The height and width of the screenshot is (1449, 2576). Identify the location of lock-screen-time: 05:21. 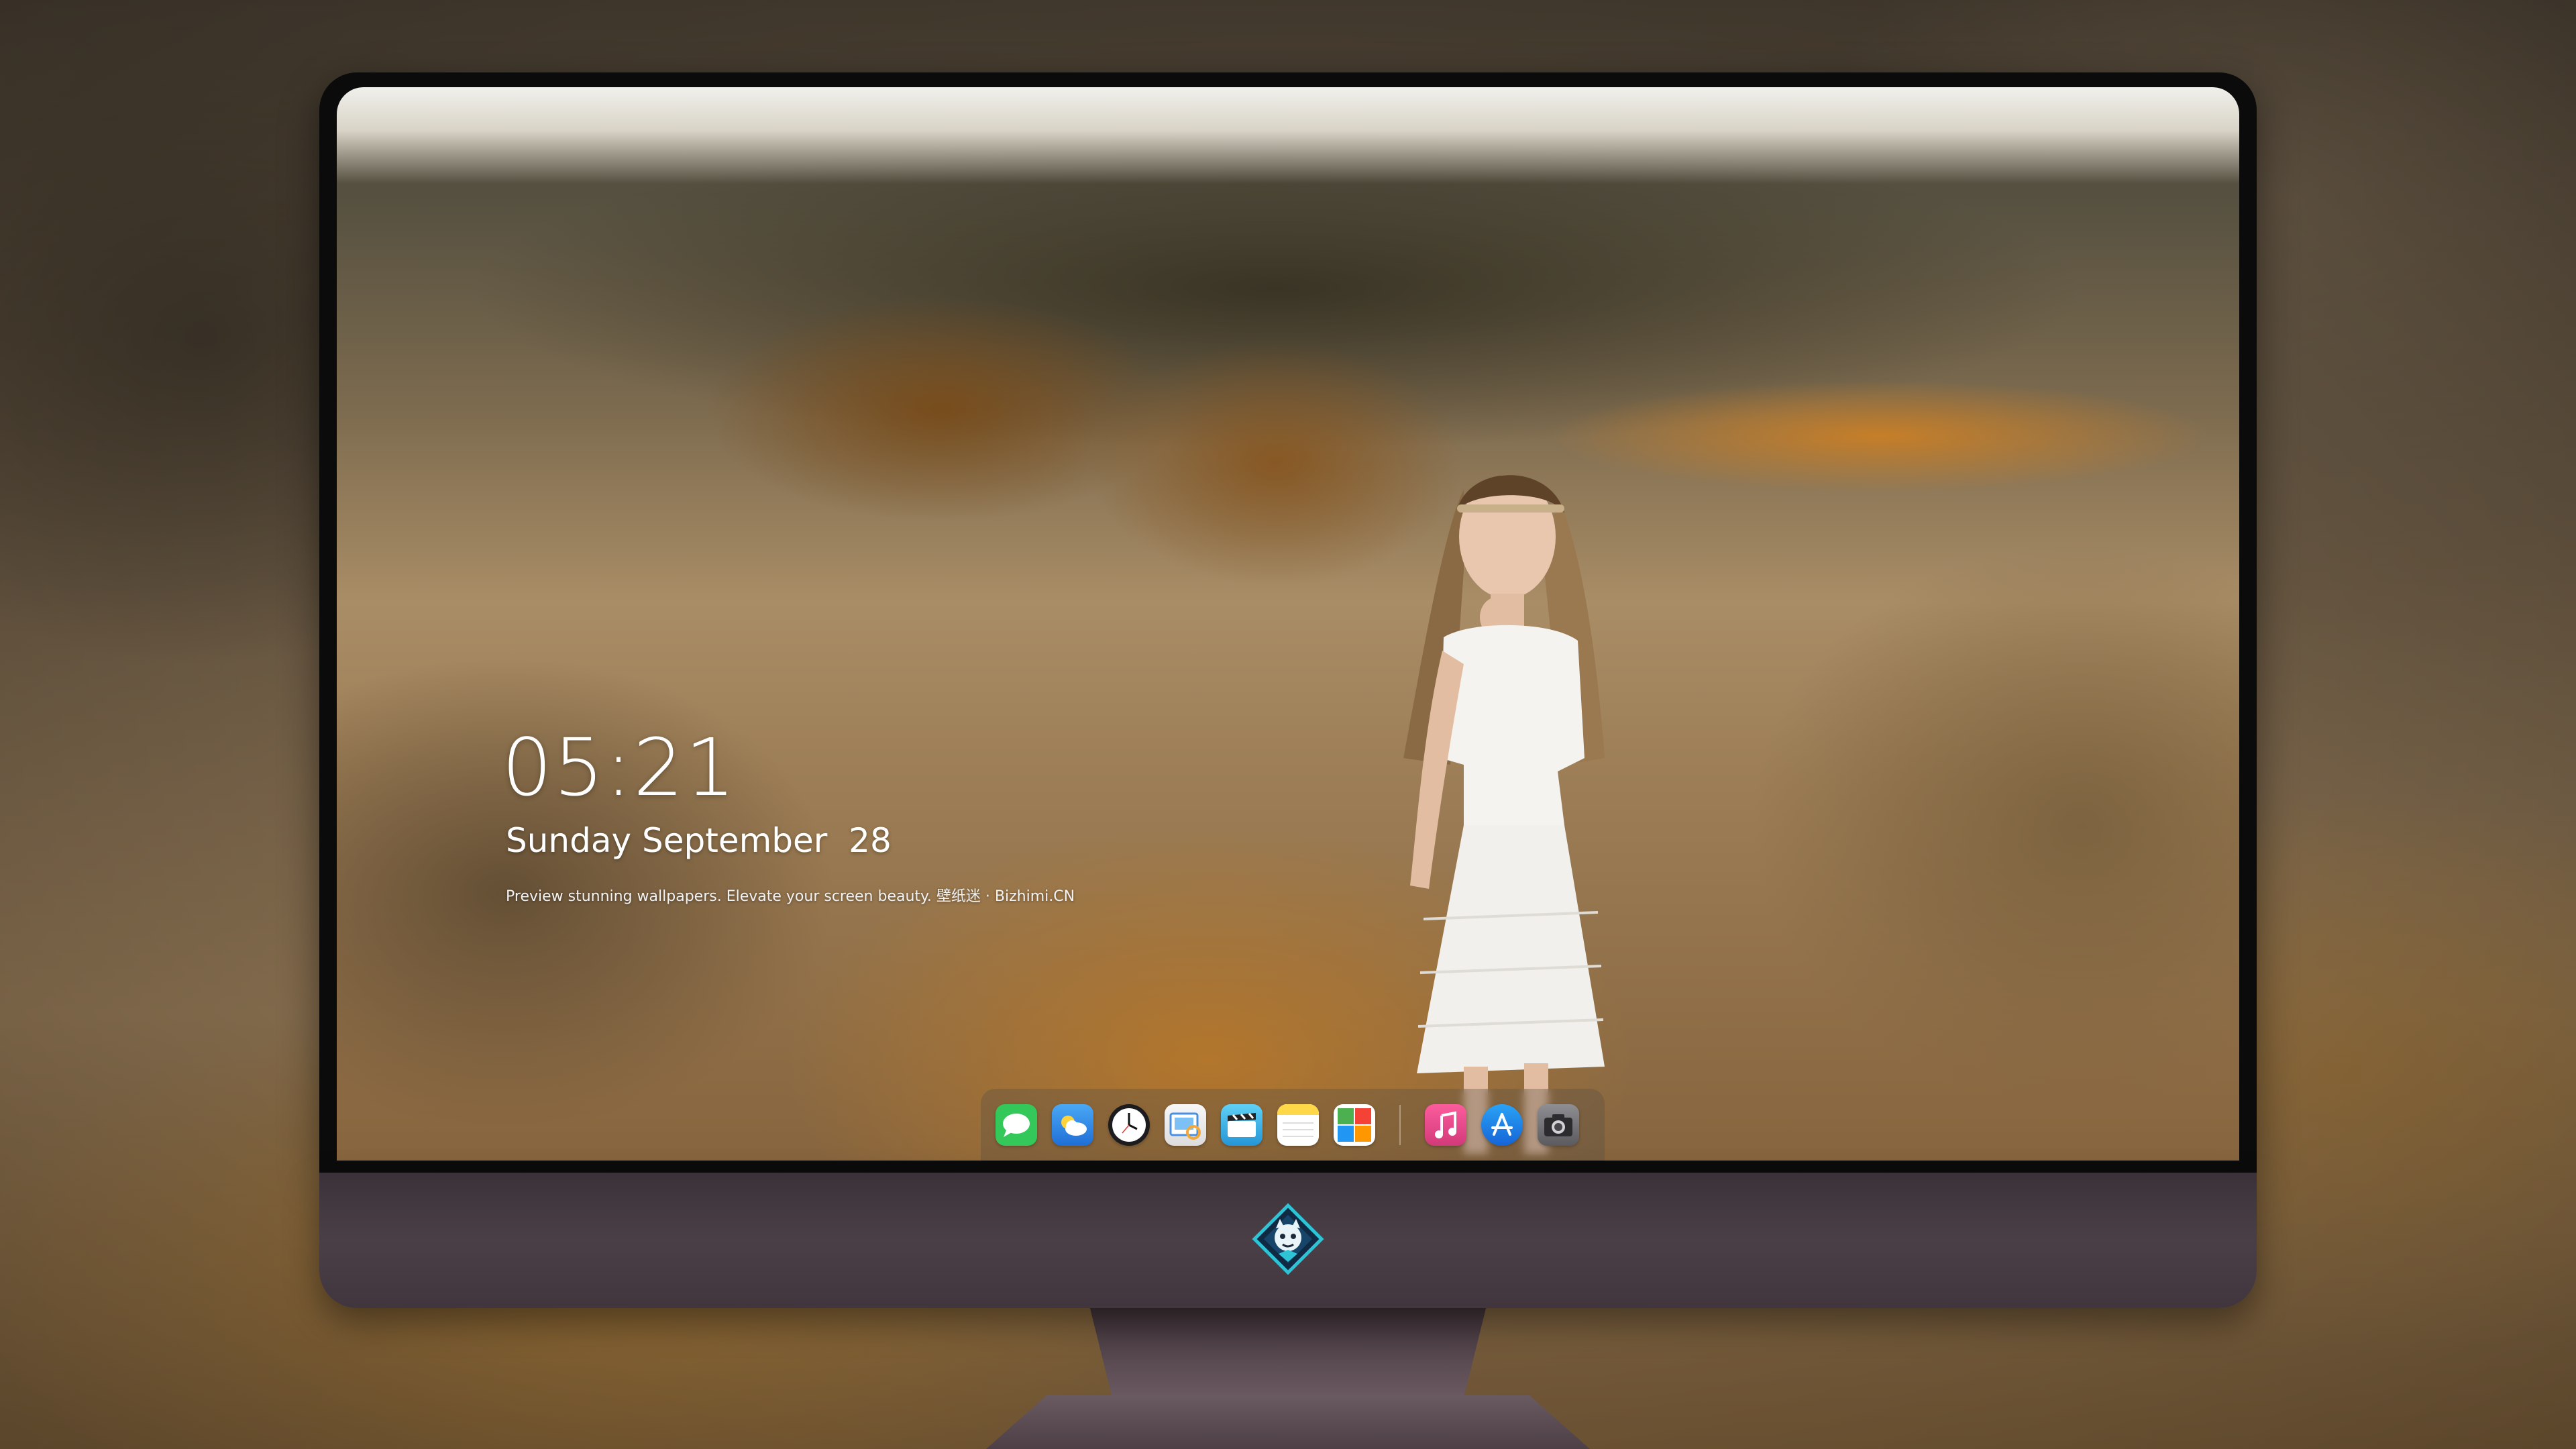
(619, 767).